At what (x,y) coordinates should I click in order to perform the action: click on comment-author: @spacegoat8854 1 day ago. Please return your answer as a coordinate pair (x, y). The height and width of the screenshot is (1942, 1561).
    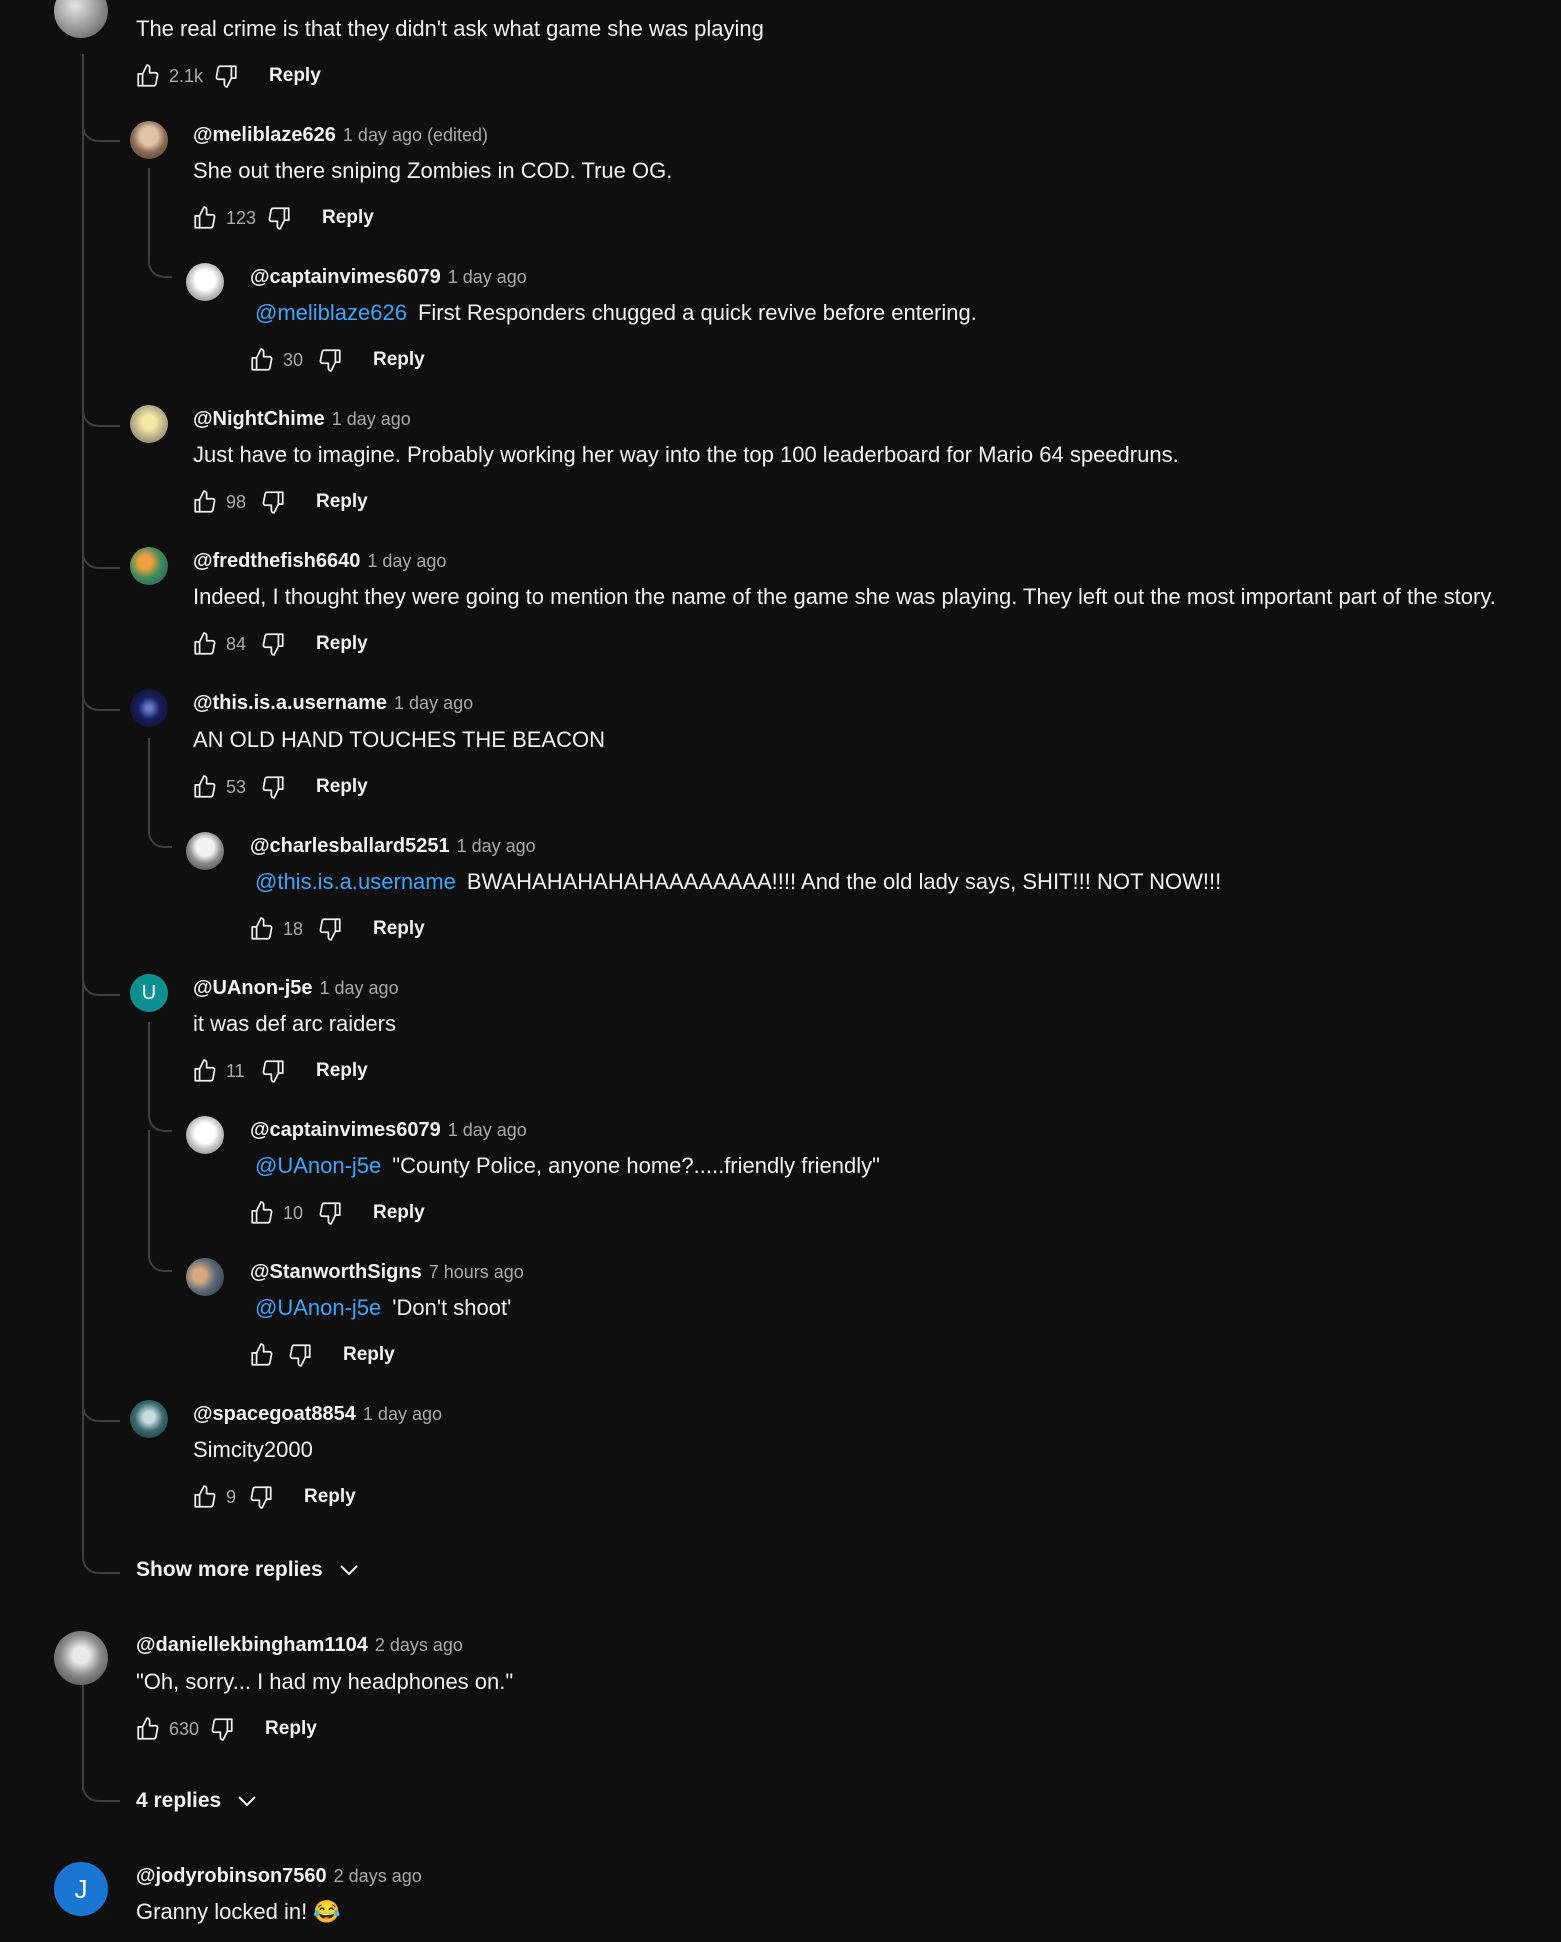
    Looking at the image, I should click on (317, 1414).